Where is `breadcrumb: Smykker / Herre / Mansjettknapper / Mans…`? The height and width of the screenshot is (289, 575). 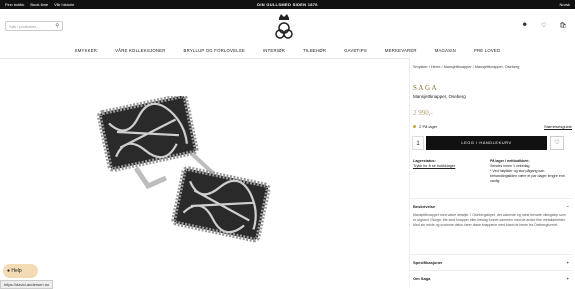 breadcrumb: Smykker / Herre / Mansjettknapper / Mans… is located at coordinates (466, 67).